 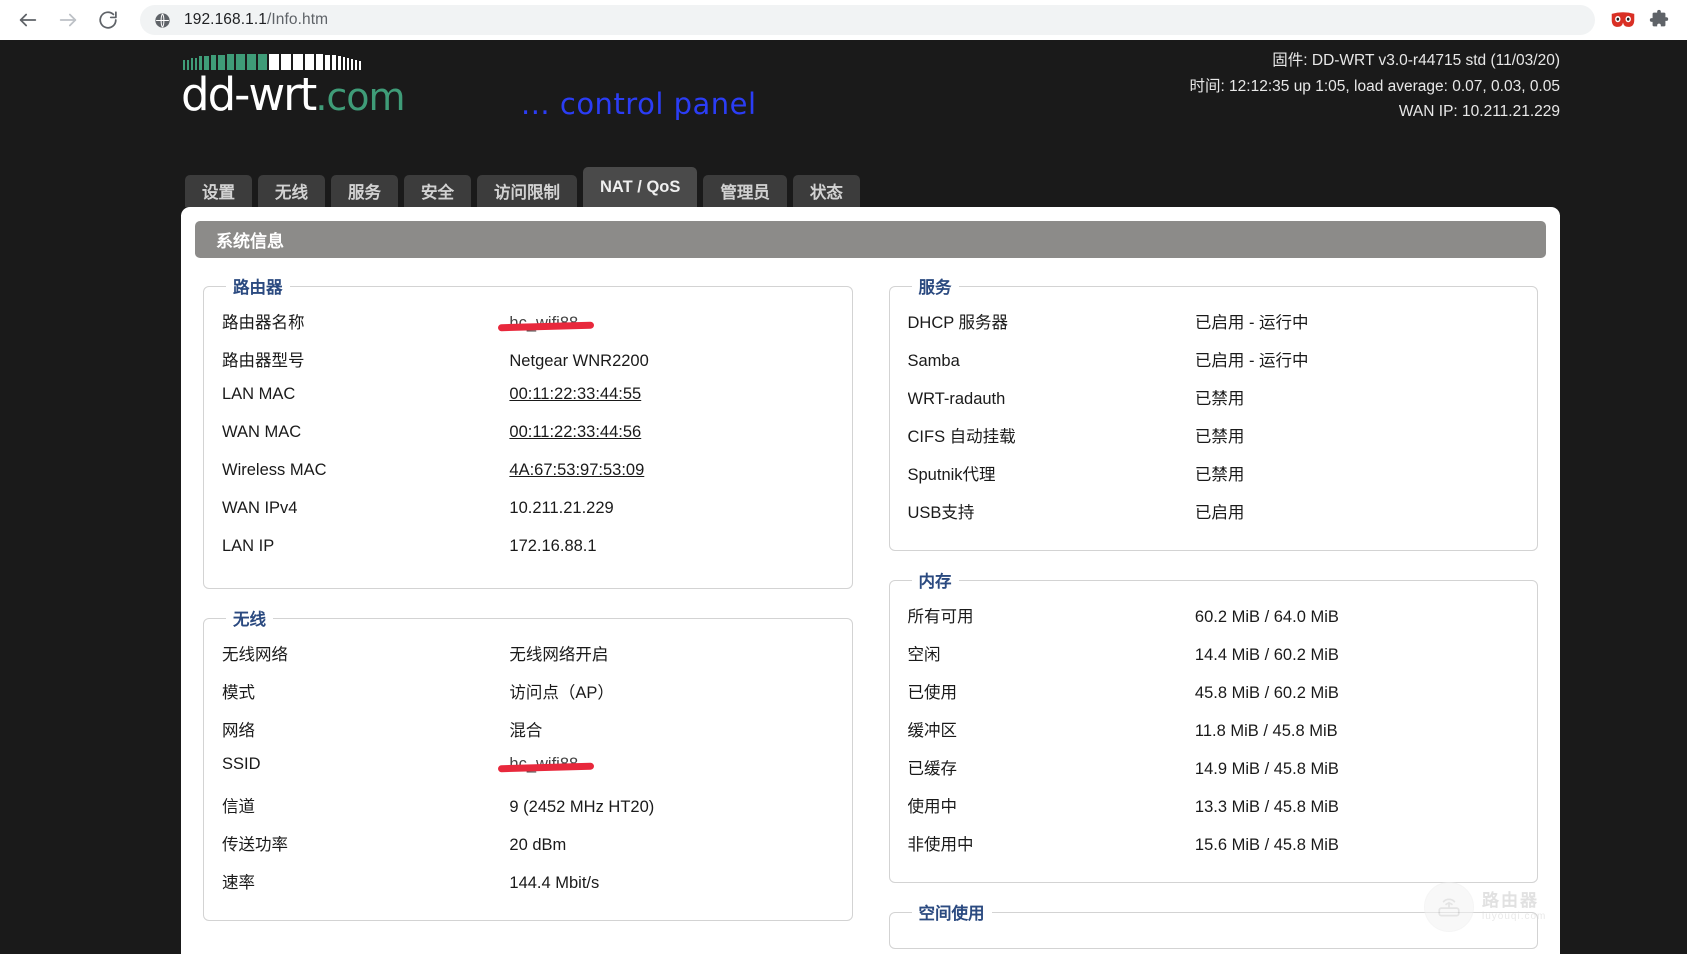 What do you see at coordinates (263, 361) in the screenshot?
I see `info-row-label: 路由器型号` at bounding box center [263, 361].